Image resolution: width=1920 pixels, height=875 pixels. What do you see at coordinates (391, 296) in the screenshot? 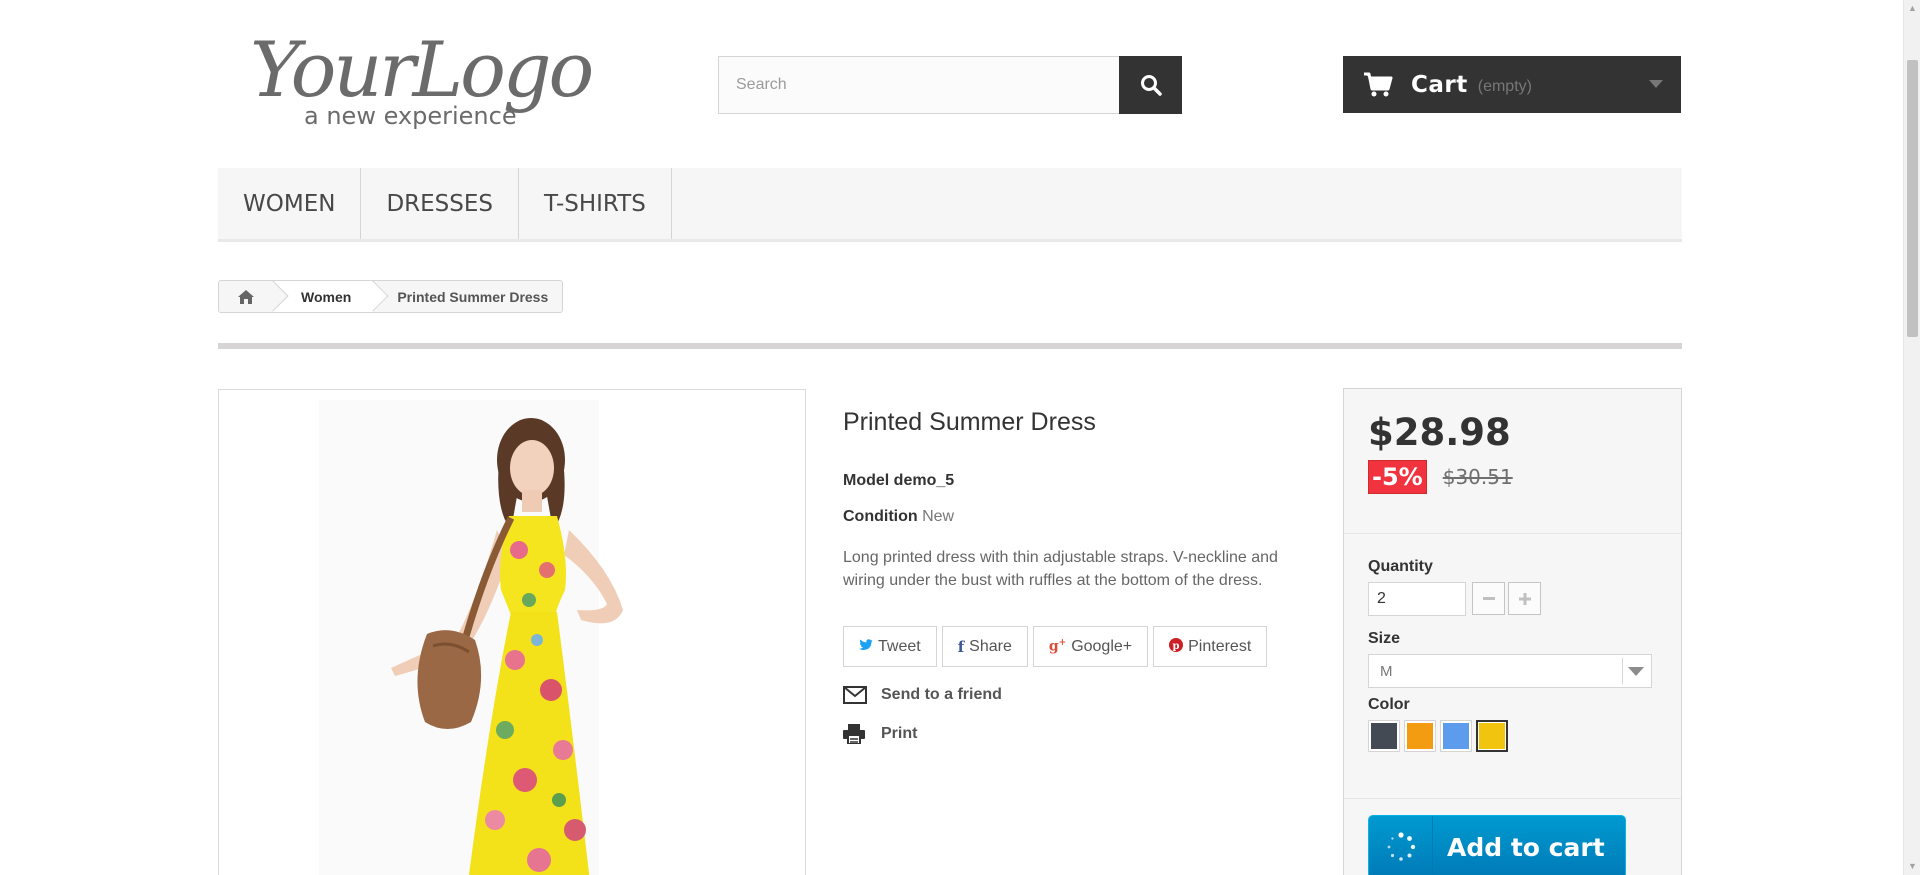
I see `breadcrumb: Women Printed Summer Dress` at bounding box center [391, 296].